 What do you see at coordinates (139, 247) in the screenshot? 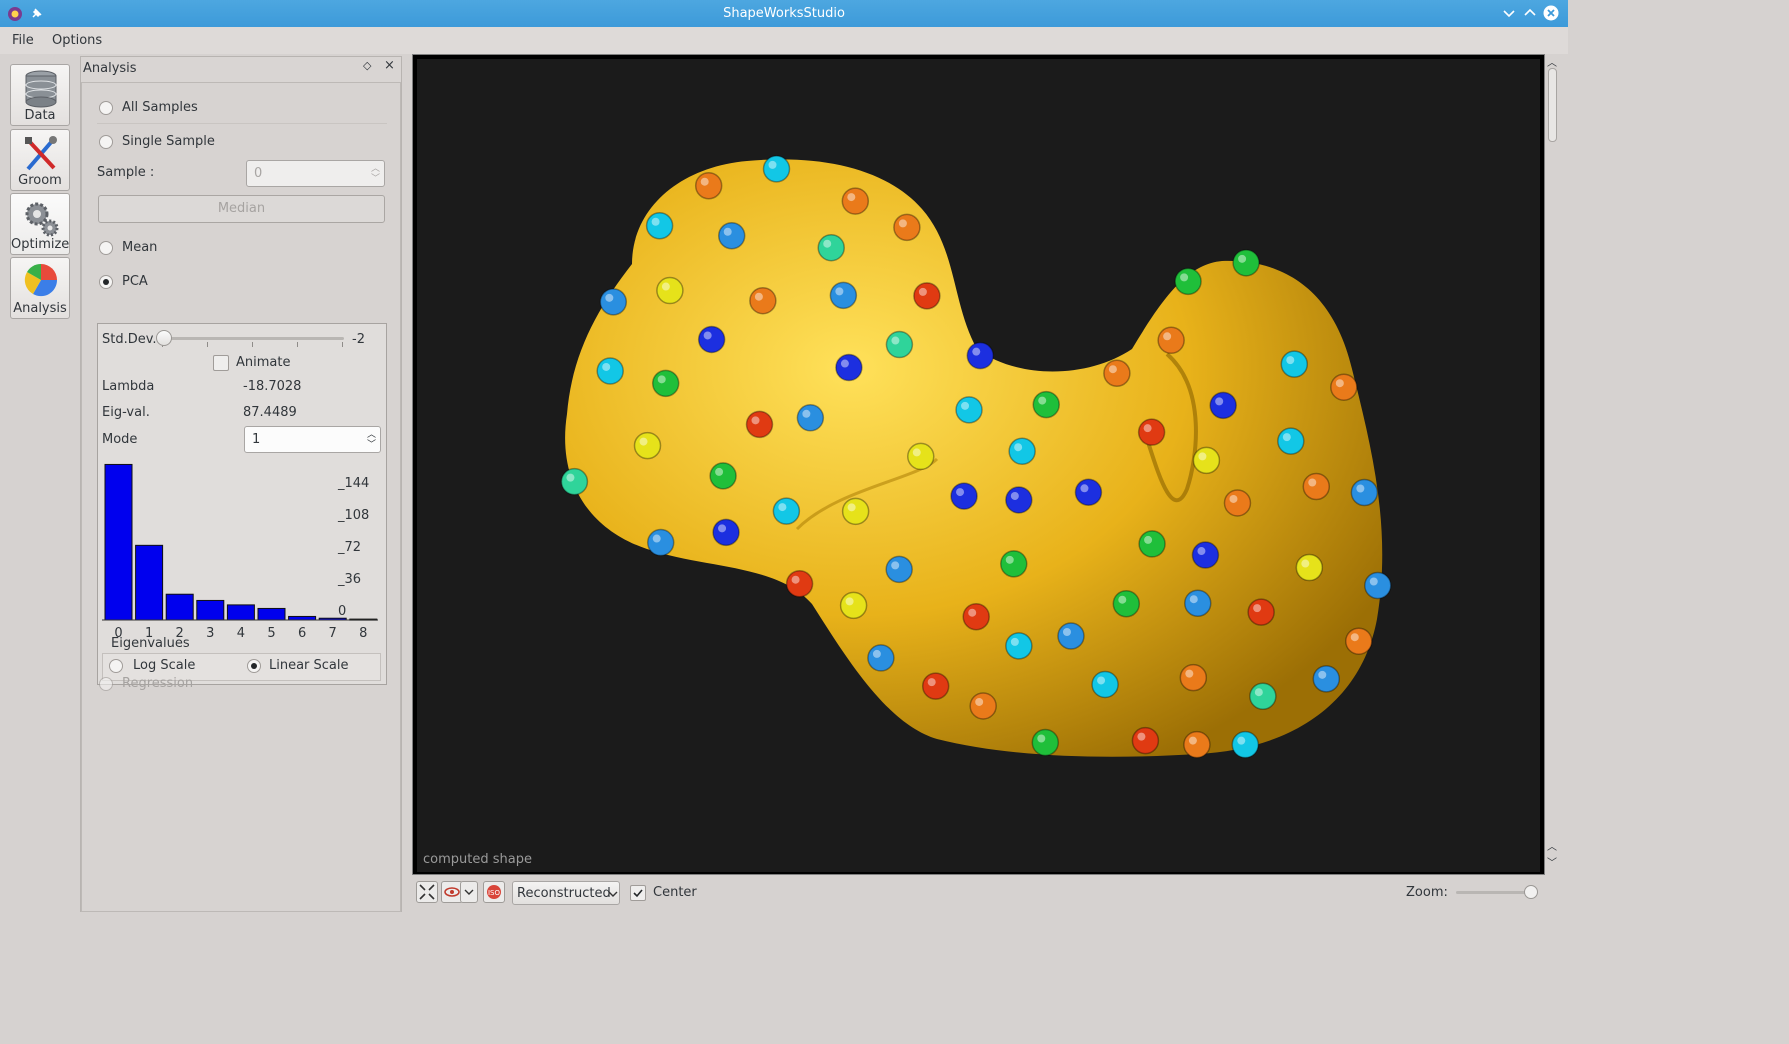
I see `mean-label: Mean` at bounding box center [139, 247].